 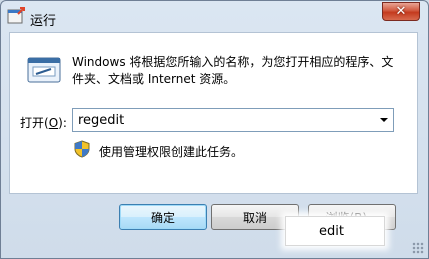 What do you see at coordinates (44, 70) in the screenshot?
I see `run-program-icon` at bounding box center [44, 70].